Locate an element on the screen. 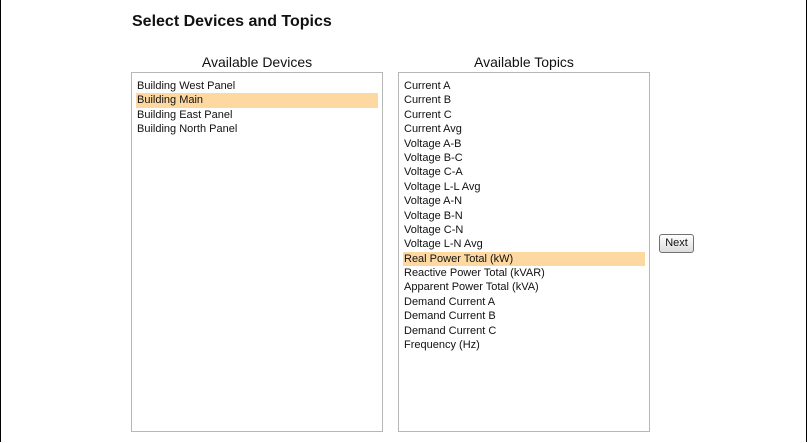 Image resolution: width=809 pixels, height=443 pixels. topics-heading: Available Topics is located at coordinates (524, 62).